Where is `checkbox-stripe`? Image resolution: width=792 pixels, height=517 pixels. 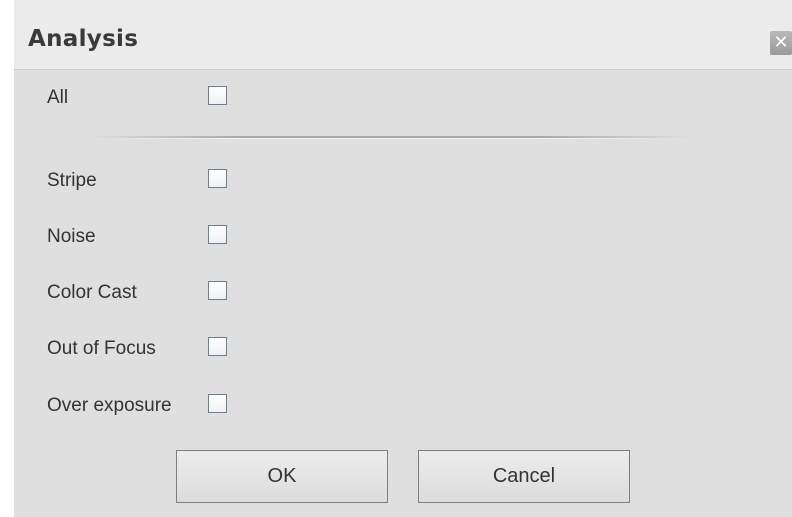
checkbox-stripe is located at coordinates (217, 178).